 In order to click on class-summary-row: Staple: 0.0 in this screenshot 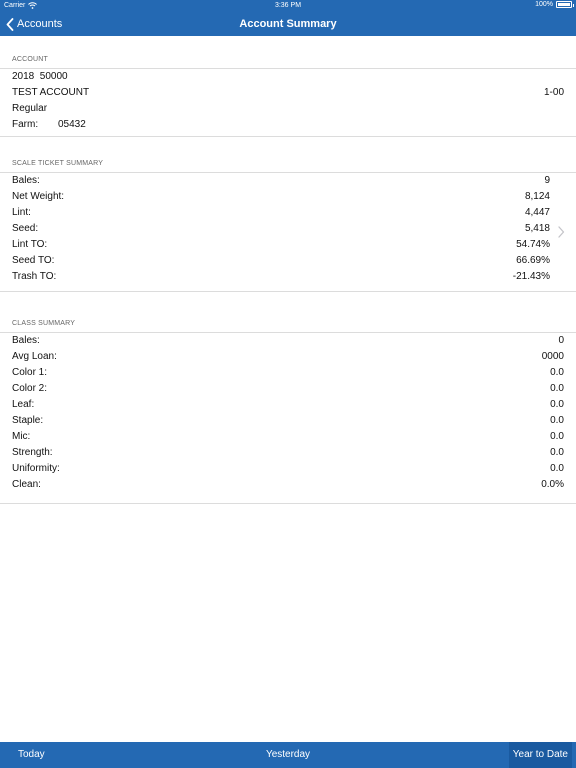, I will do `click(288, 421)`.